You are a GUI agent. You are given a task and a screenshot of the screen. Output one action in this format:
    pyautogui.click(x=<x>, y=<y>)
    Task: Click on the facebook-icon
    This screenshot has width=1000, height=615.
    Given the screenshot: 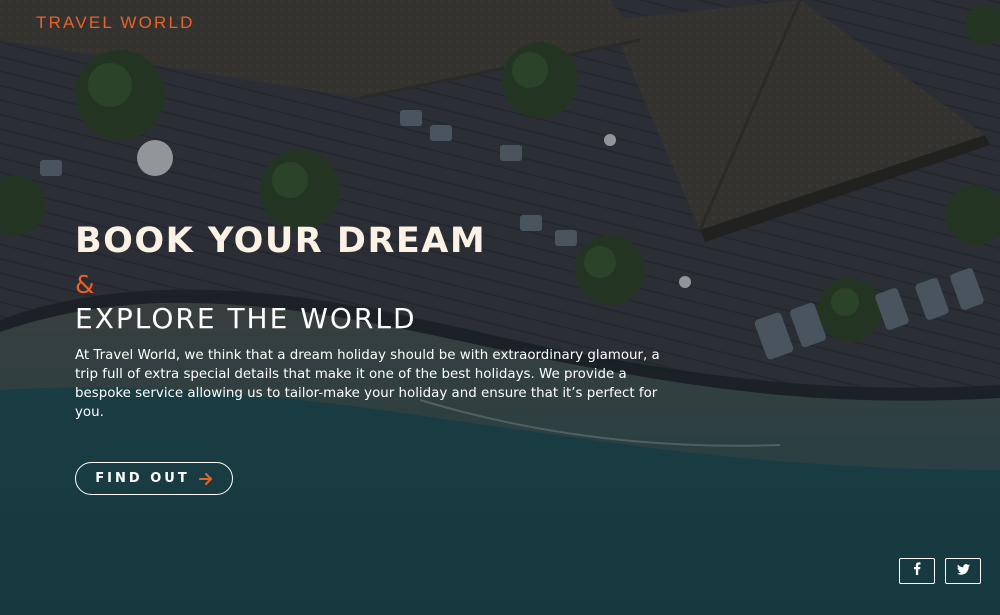 What is the action you would take?
    pyautogui.click(x=917, y=571)
    